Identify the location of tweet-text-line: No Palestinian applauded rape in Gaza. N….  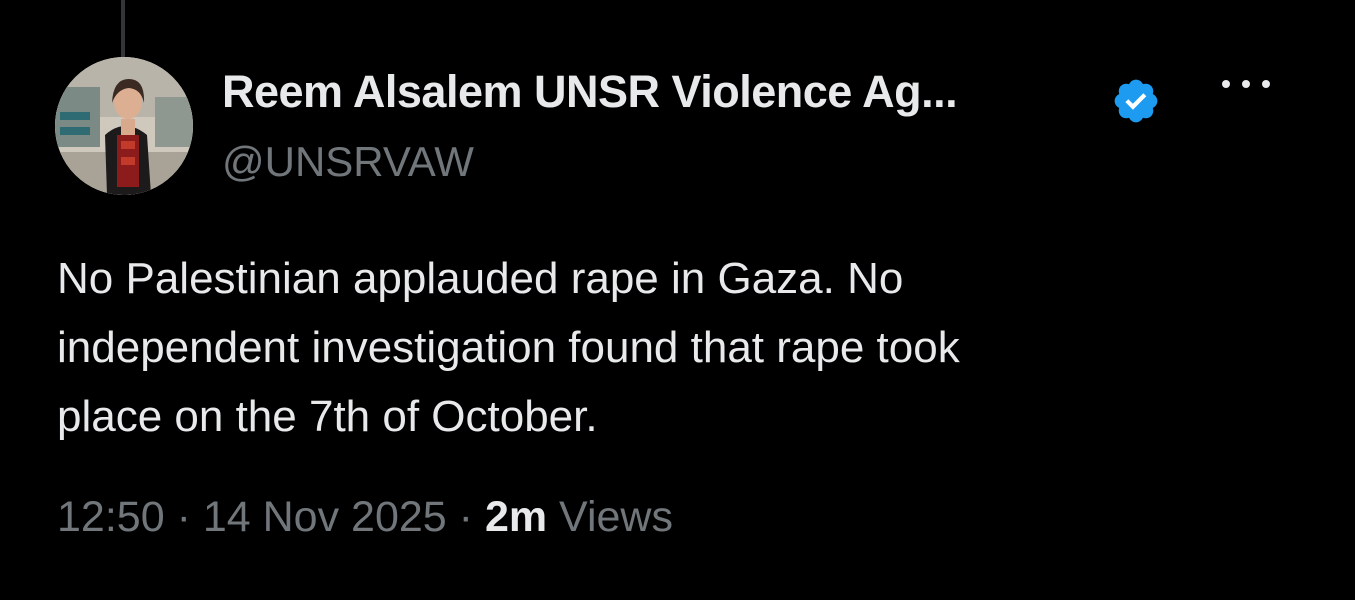
(480, 278).